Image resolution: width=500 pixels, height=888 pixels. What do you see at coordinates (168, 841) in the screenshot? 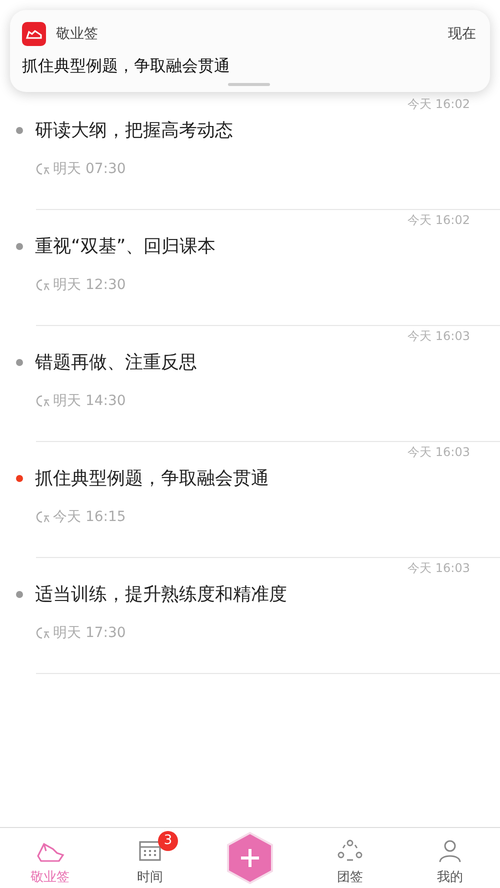
I see `count-badge: 3` at bounding box center [168, 841].